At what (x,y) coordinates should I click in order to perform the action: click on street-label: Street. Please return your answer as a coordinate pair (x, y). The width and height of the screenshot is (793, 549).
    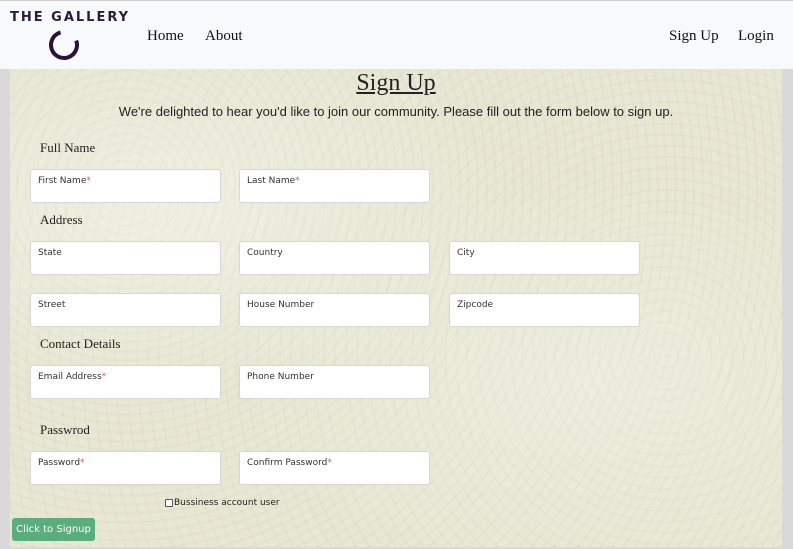
    Looking at the image, I should click on (52, 305).